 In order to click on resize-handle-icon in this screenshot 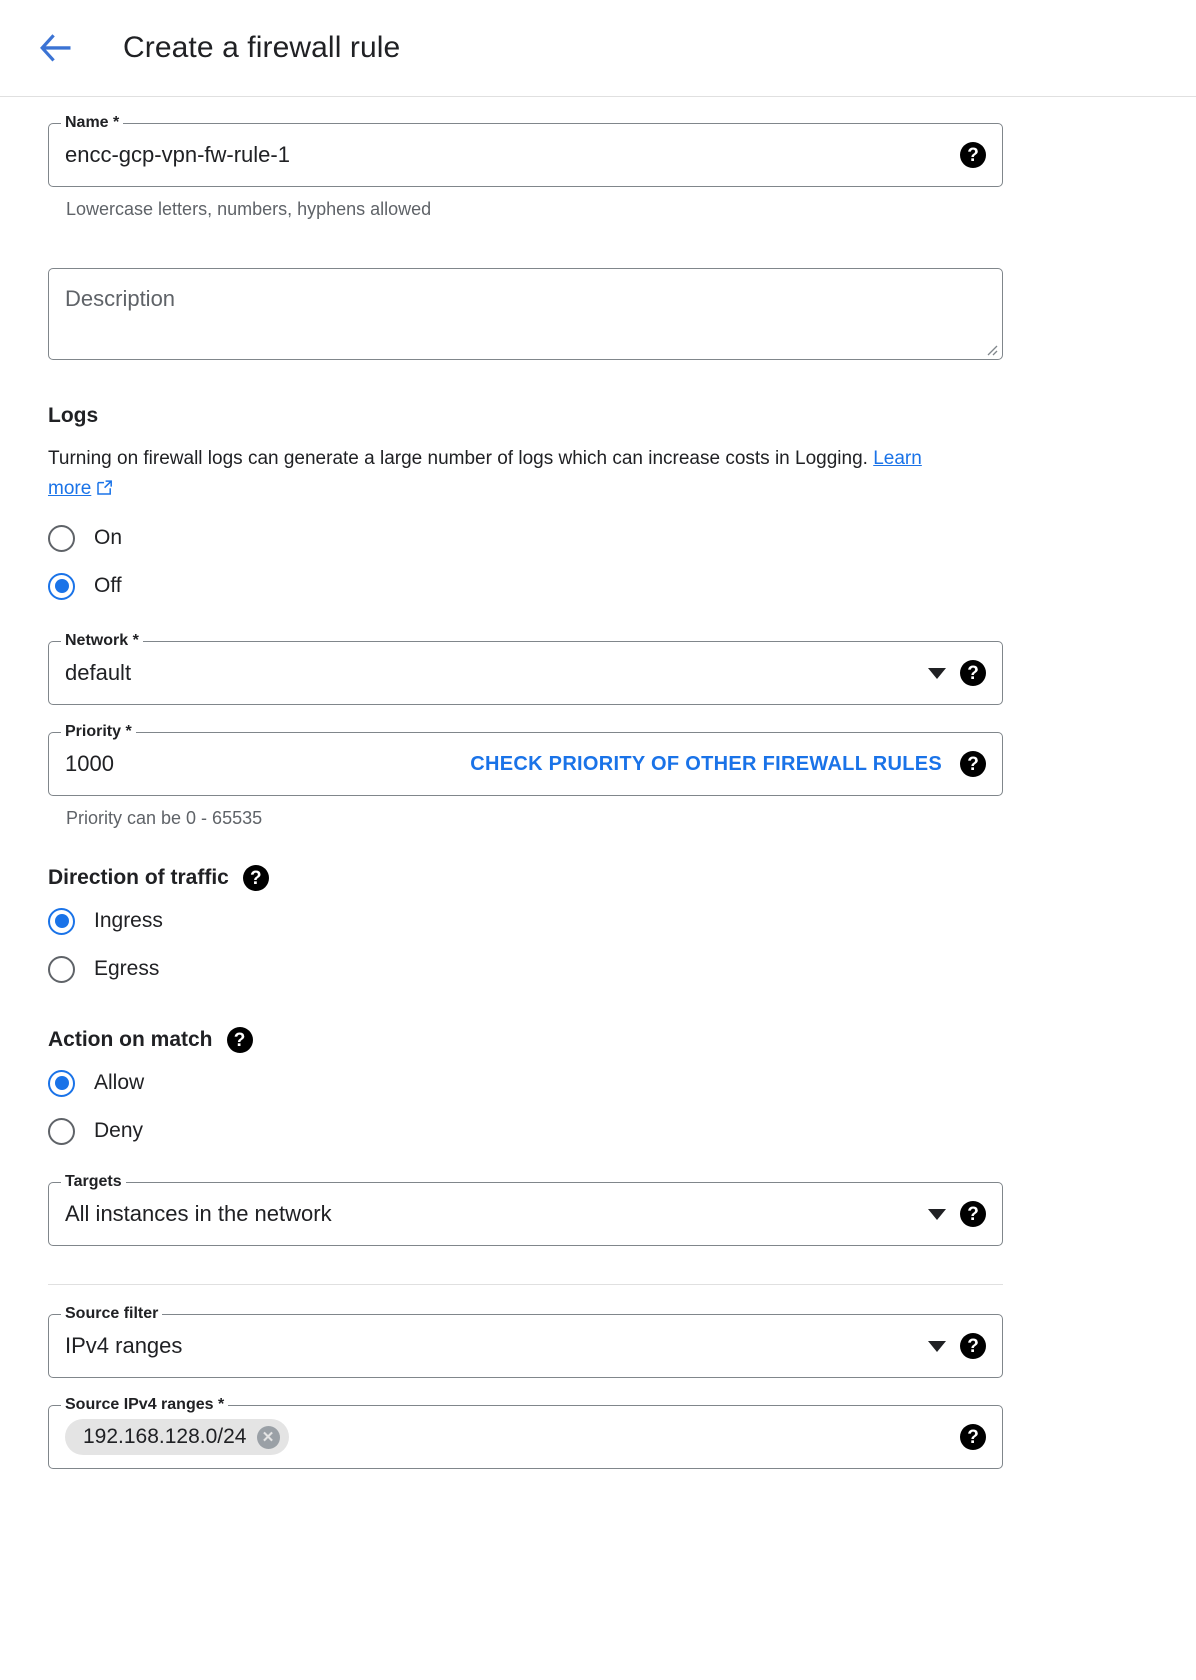, I will do `click(991, 349)`.